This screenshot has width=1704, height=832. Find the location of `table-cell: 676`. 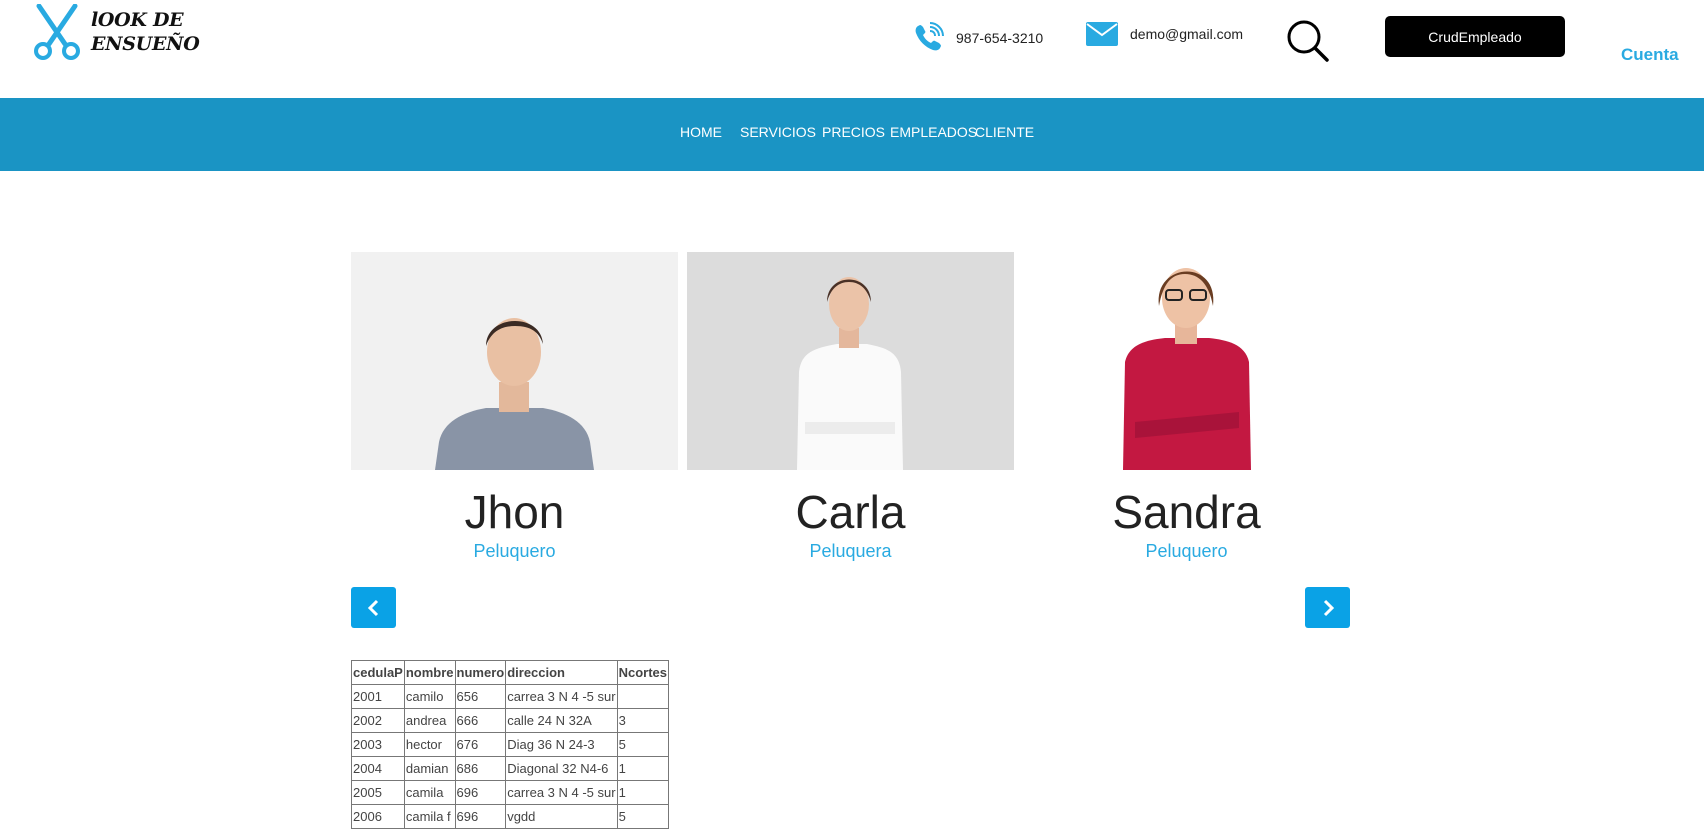

table-cell: 676 is located at coordinates (480, 744).